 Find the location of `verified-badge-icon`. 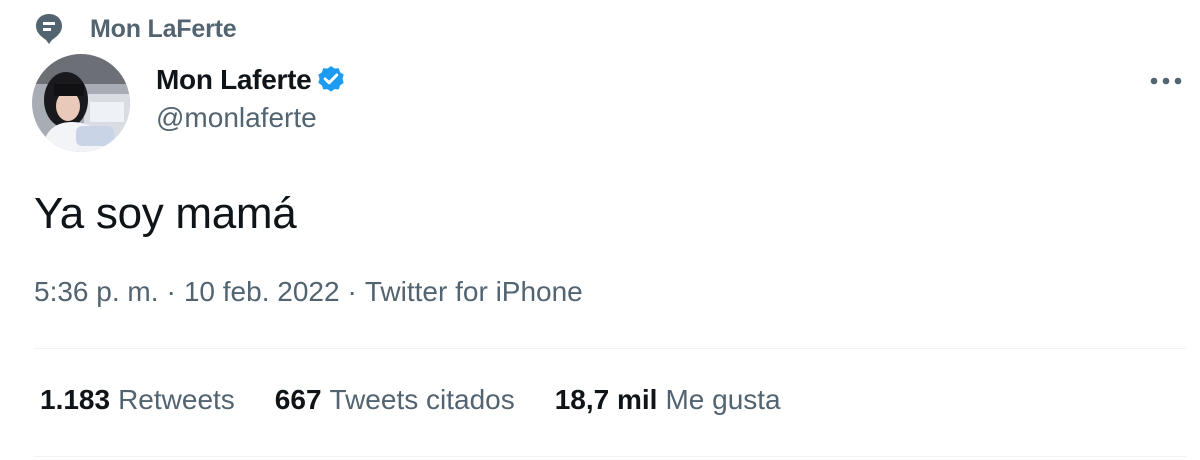

verified-badge-icon is located at coordinates (331, 79).